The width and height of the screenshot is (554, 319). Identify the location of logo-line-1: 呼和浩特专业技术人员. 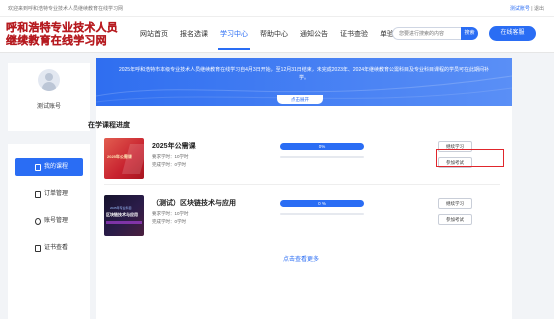
(62, 27).